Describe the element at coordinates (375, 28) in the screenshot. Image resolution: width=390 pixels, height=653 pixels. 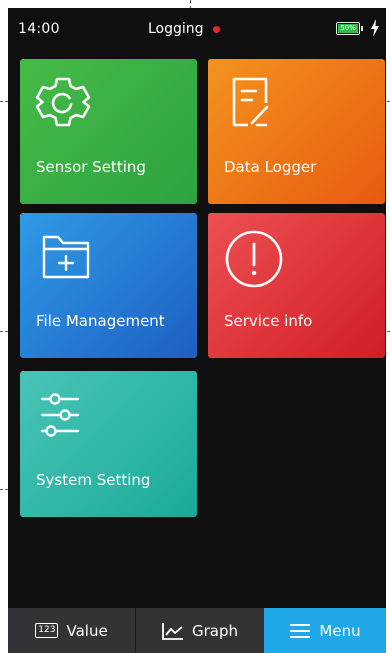
I see `lightning-icon` at that location.